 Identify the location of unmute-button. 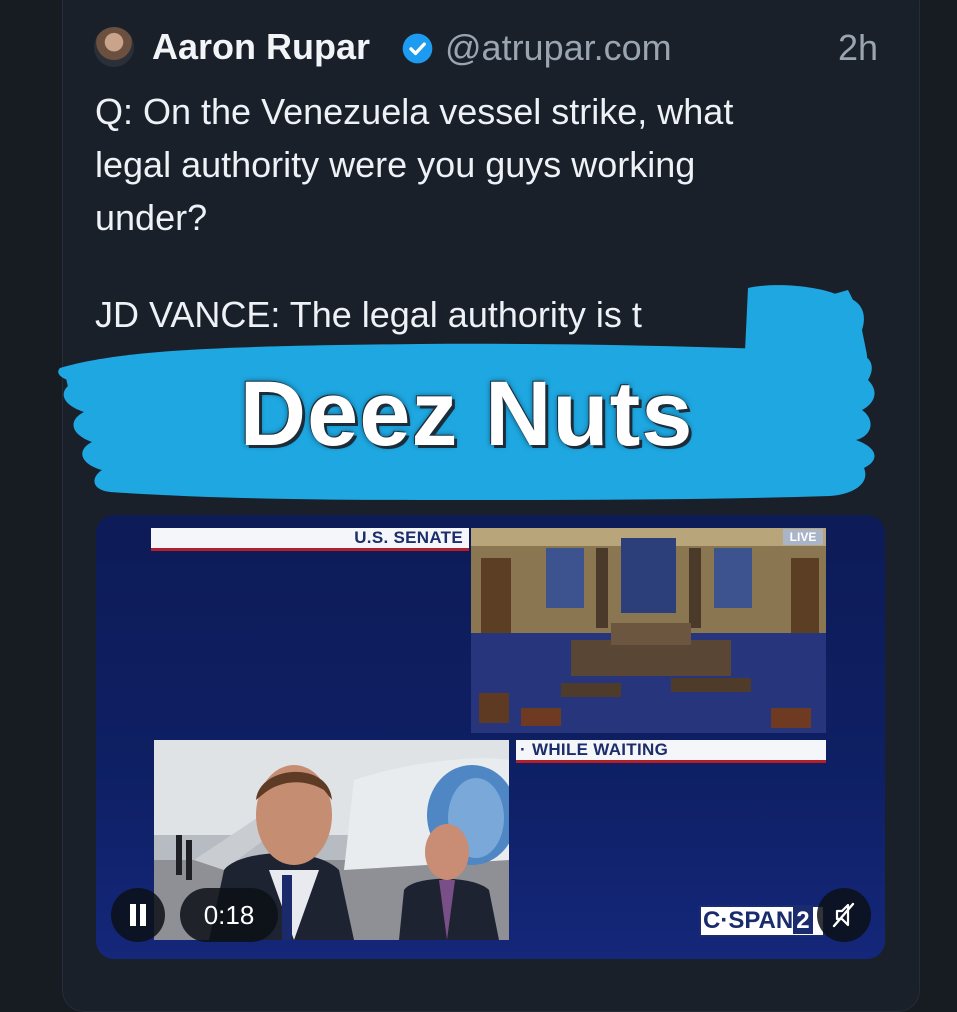
(844, 915).